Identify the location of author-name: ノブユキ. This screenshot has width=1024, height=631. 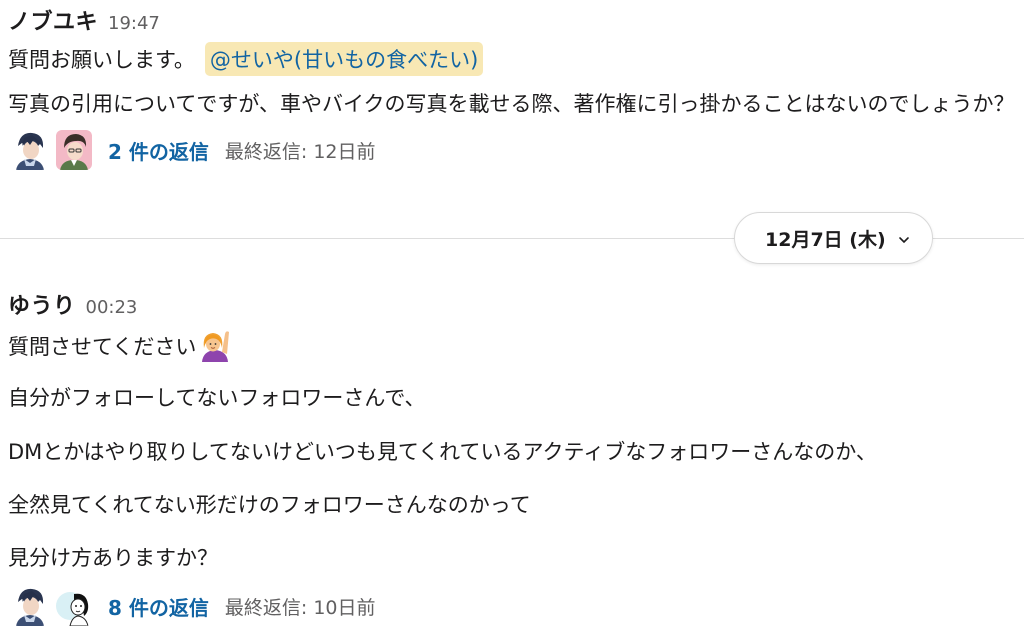
(53, 22).